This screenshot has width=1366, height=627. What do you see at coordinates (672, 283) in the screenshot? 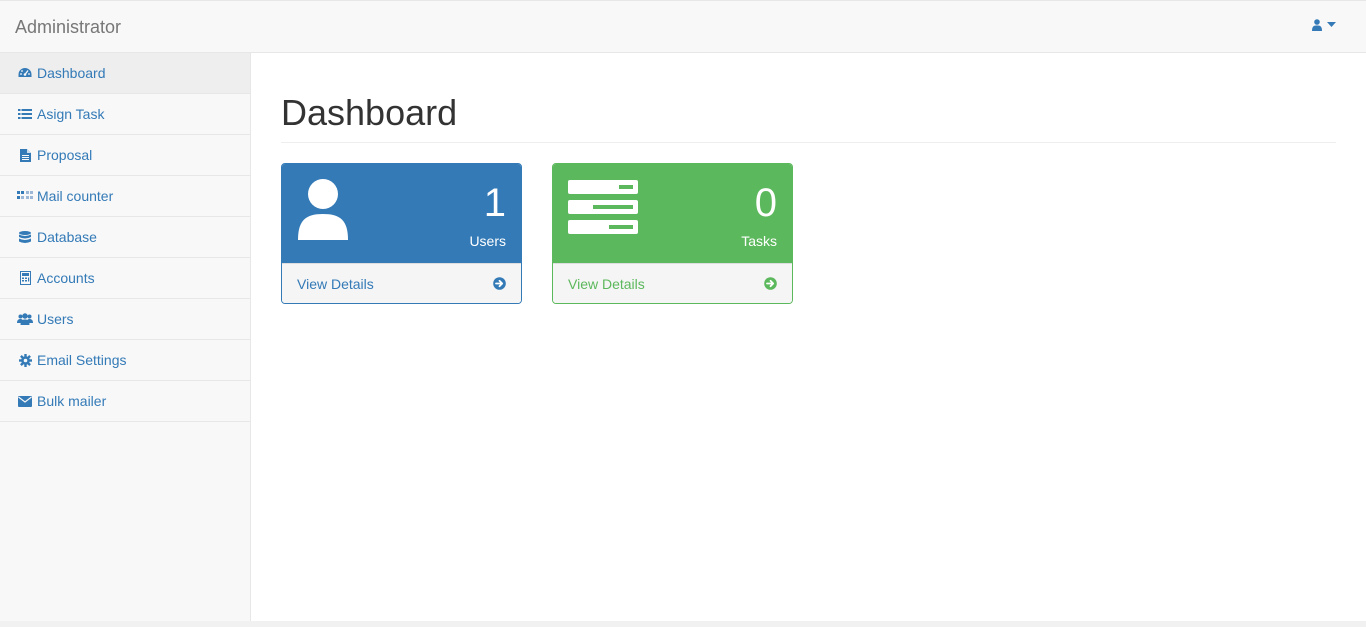
I see `tasks-view-details-link: View Details` at bounding box center [672, 283].